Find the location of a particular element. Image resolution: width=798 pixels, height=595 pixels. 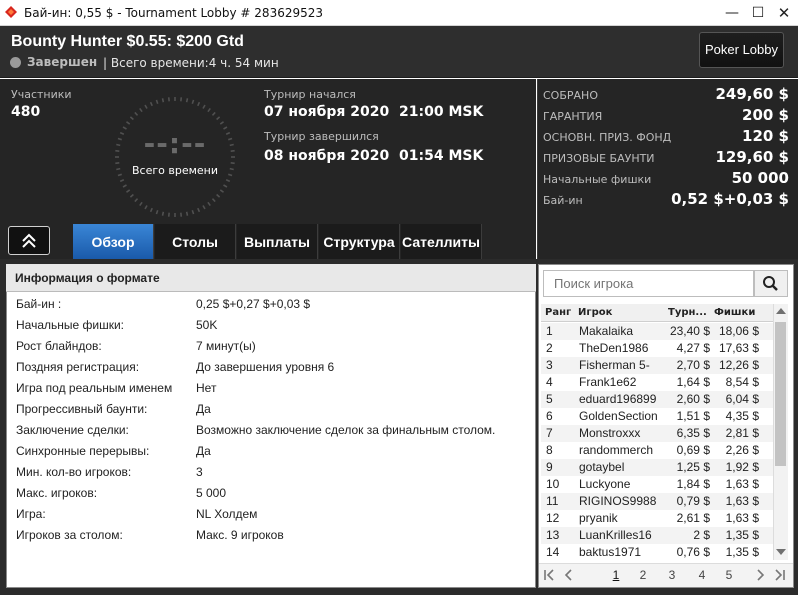

rank-cell: 3 is located at coordinates (549, 365).